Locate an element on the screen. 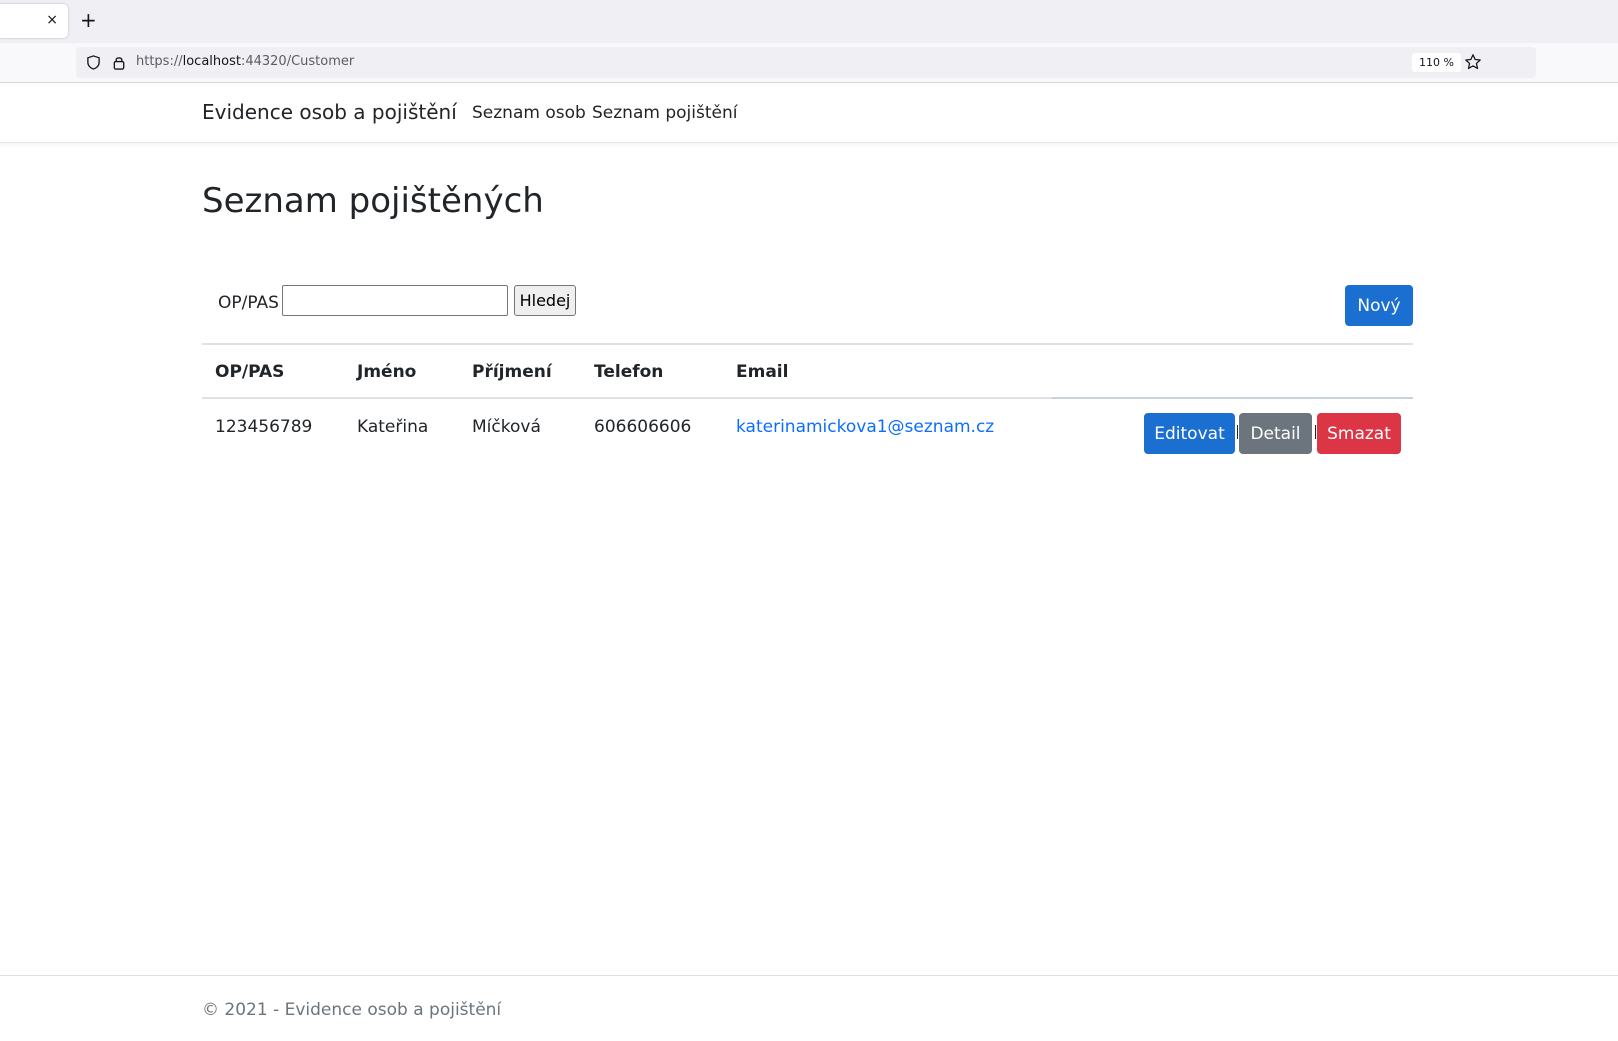 This screenshot has width=1618, height=1041. cell-prijmeni: Míčková is located at coordinates (506, 427).